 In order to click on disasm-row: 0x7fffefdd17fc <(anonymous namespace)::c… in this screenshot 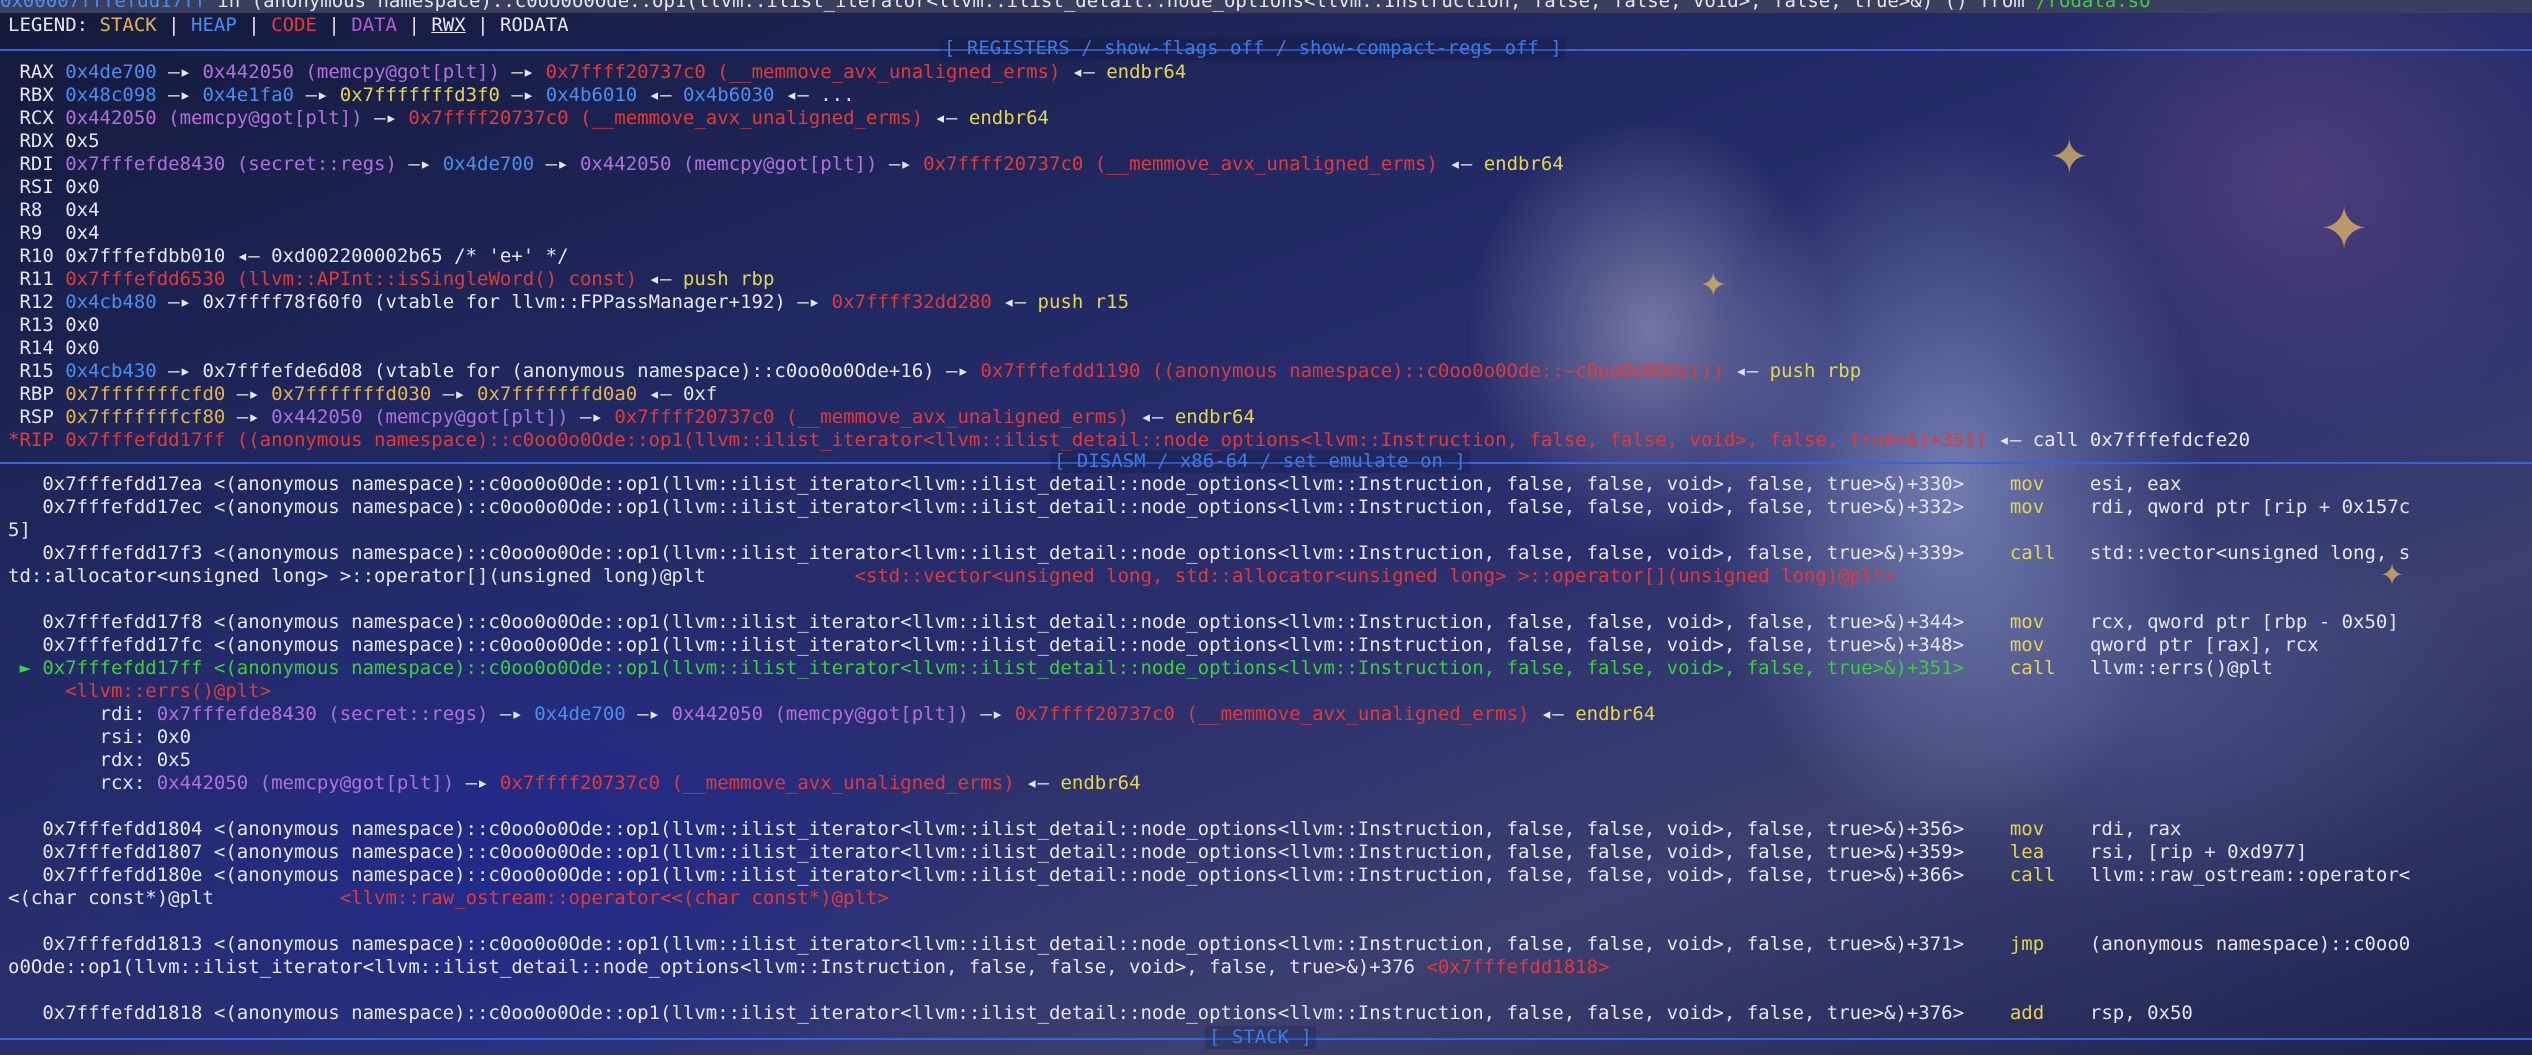, I will do `click(1163, 645)`.